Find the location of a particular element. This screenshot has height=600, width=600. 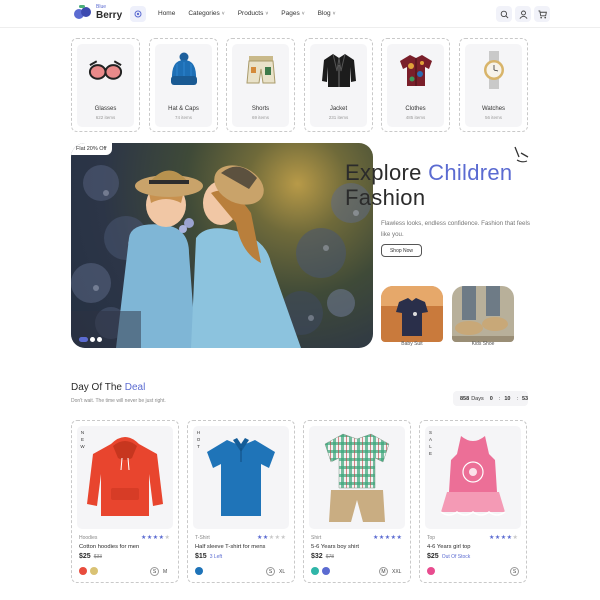

mini-card-baby-suit is located at coordinates (412, 314).